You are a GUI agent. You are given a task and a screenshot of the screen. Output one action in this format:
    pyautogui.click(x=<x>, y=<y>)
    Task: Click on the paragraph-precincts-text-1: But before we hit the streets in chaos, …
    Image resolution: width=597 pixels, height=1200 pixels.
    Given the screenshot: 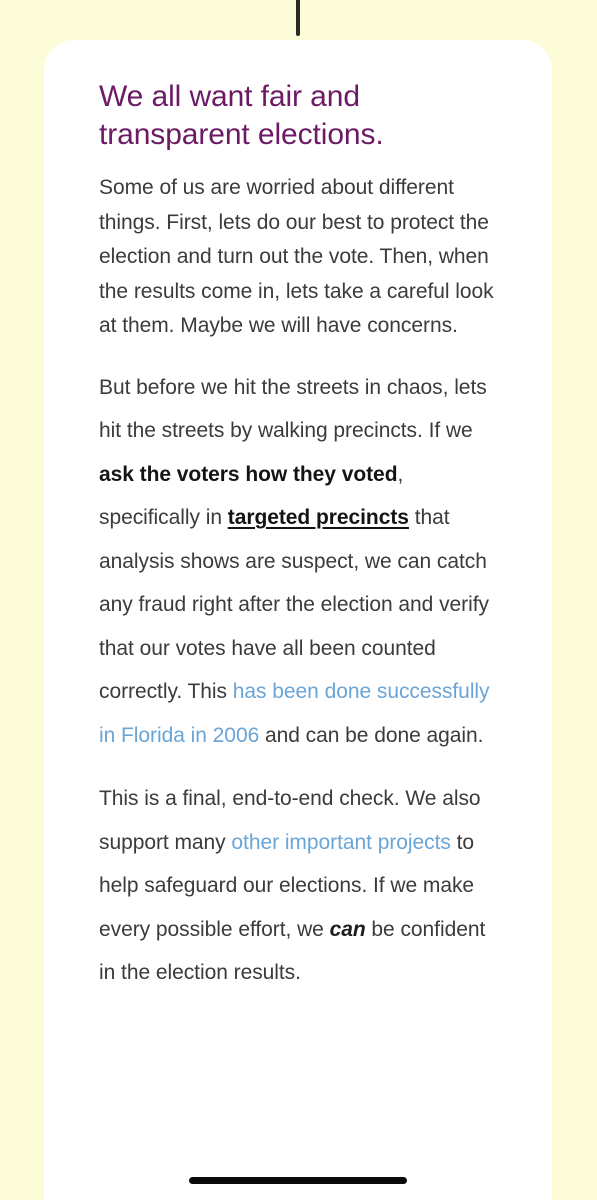 What is the action you would take?
    pyautogui.click(x=293, y=409)
    